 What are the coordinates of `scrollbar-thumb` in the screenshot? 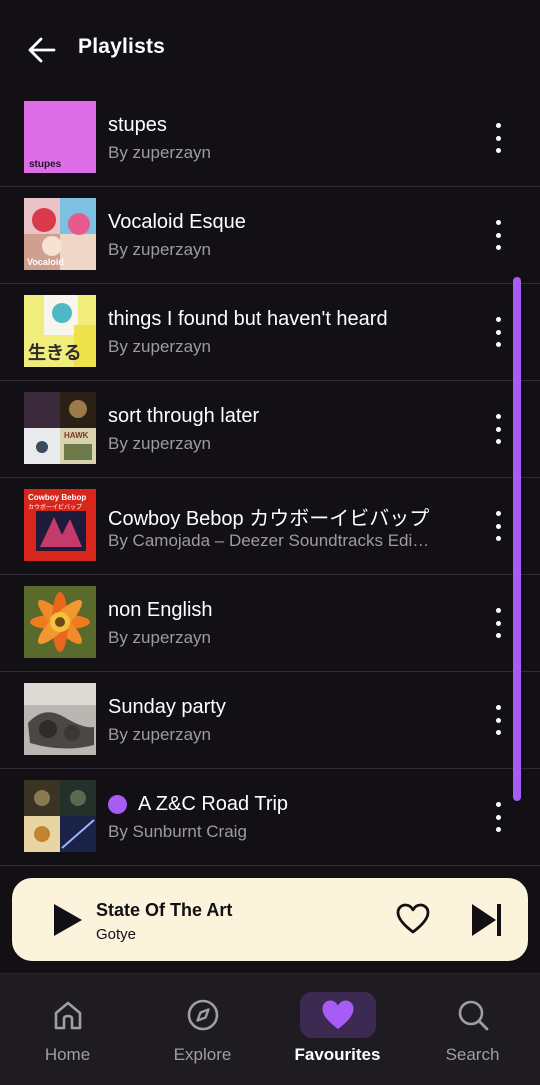 It's located at (517, 539).